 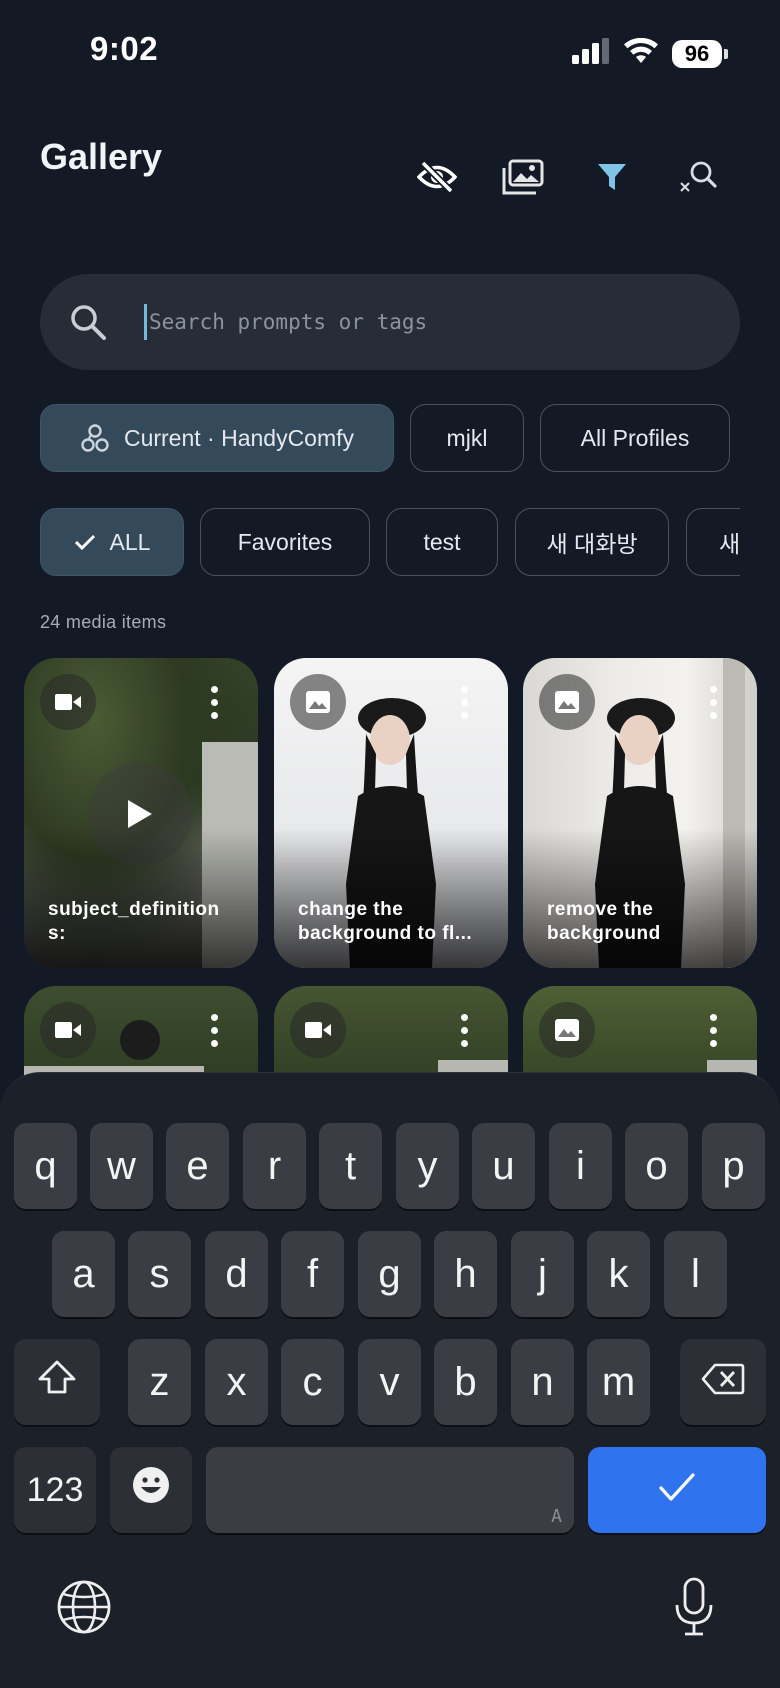 I want to click on shift-key, so click(x=57, y=1382).